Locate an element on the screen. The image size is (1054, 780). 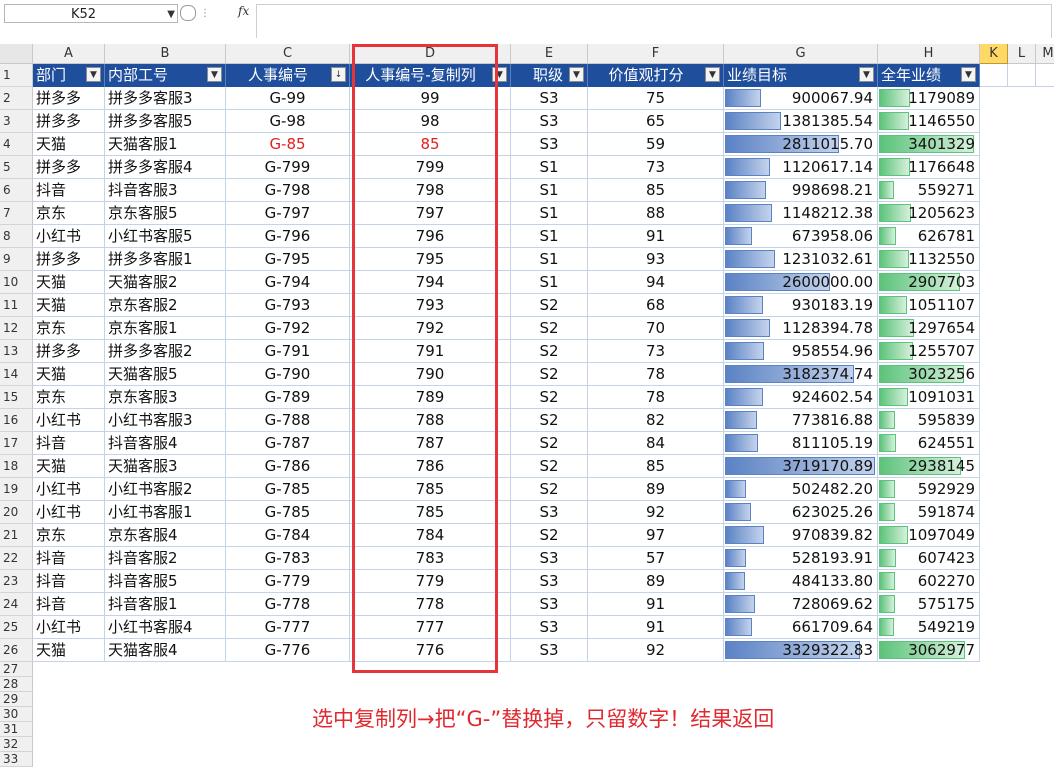
hr-id-copy-cell: 785 is located at coordinates (430, 512).